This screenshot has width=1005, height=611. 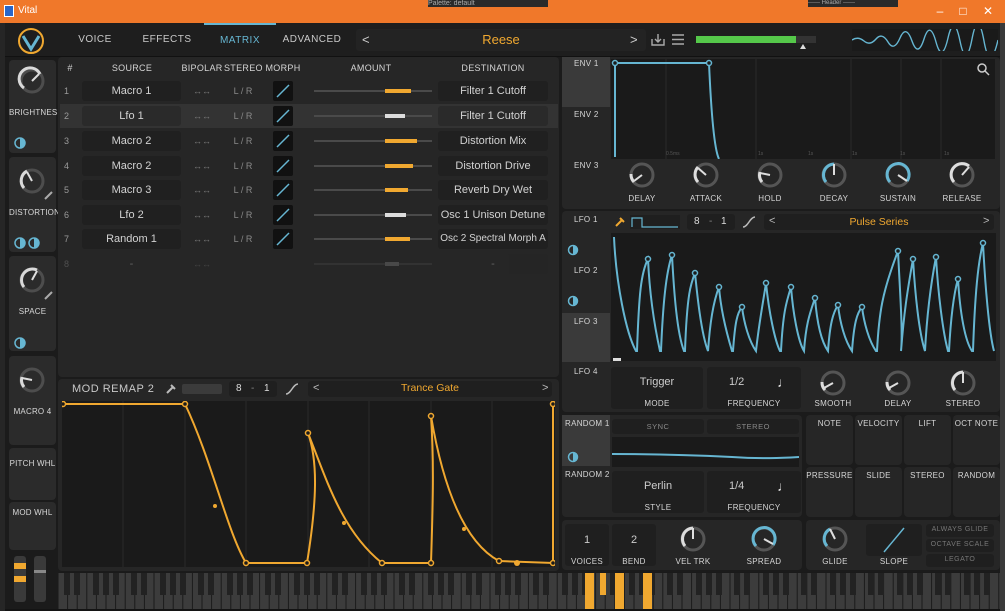 I want to click on source-note-label: NOTE, so click(x=829, y=423).